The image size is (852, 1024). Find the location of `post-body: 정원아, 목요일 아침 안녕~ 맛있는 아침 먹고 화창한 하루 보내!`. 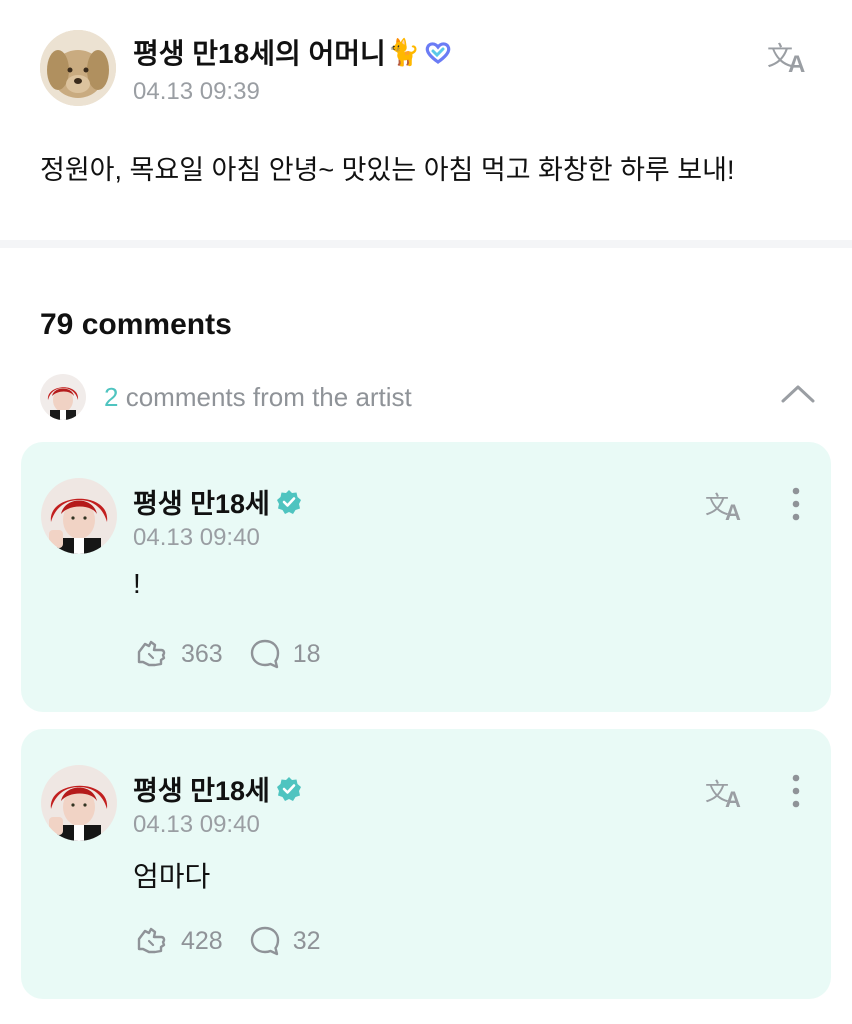

post-body: 정원아, 목요일 아침 안녕~ 맛있는 아침 먹고 화창한 하루 보내! is located at coordinates (387, 170).